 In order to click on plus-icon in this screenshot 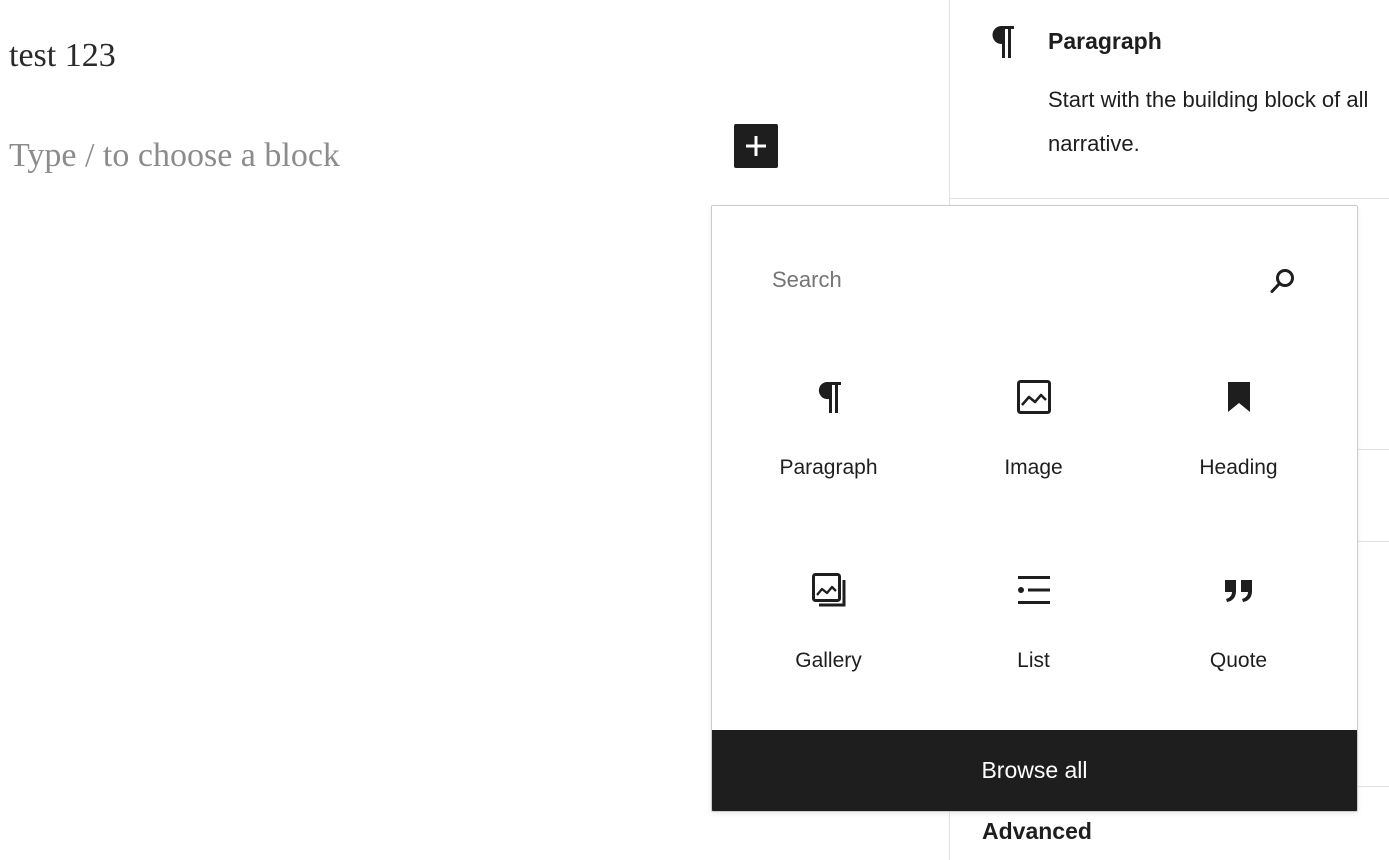, I will do `click(756, 146)`.